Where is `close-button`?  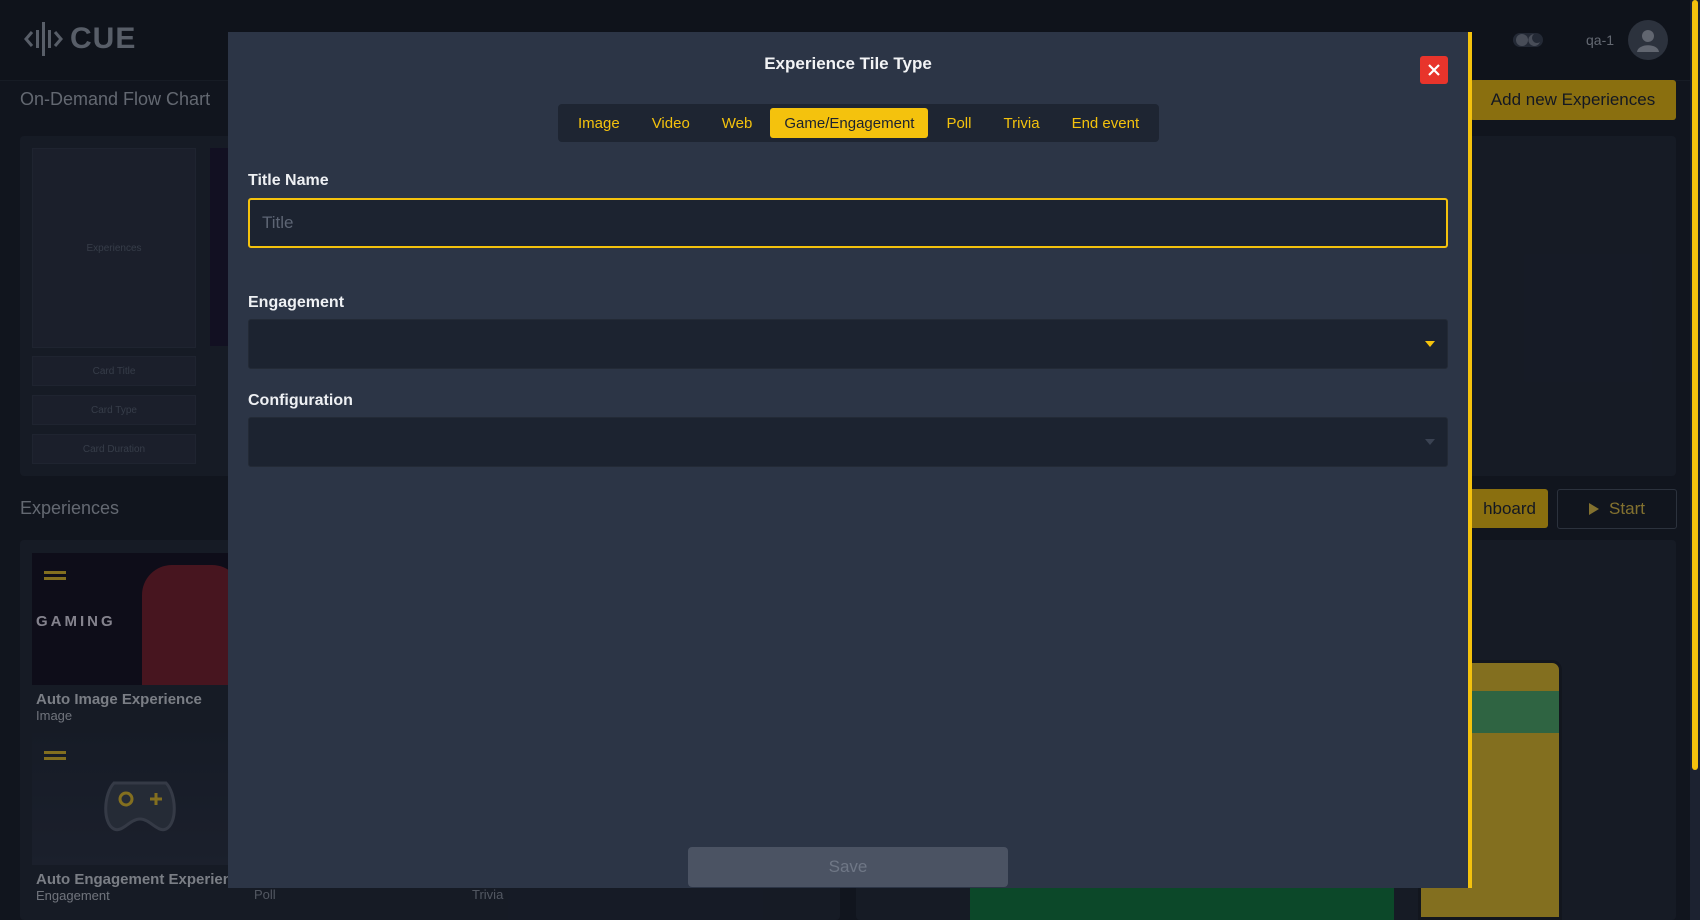
close-button is located at coordinates (1434, 70).